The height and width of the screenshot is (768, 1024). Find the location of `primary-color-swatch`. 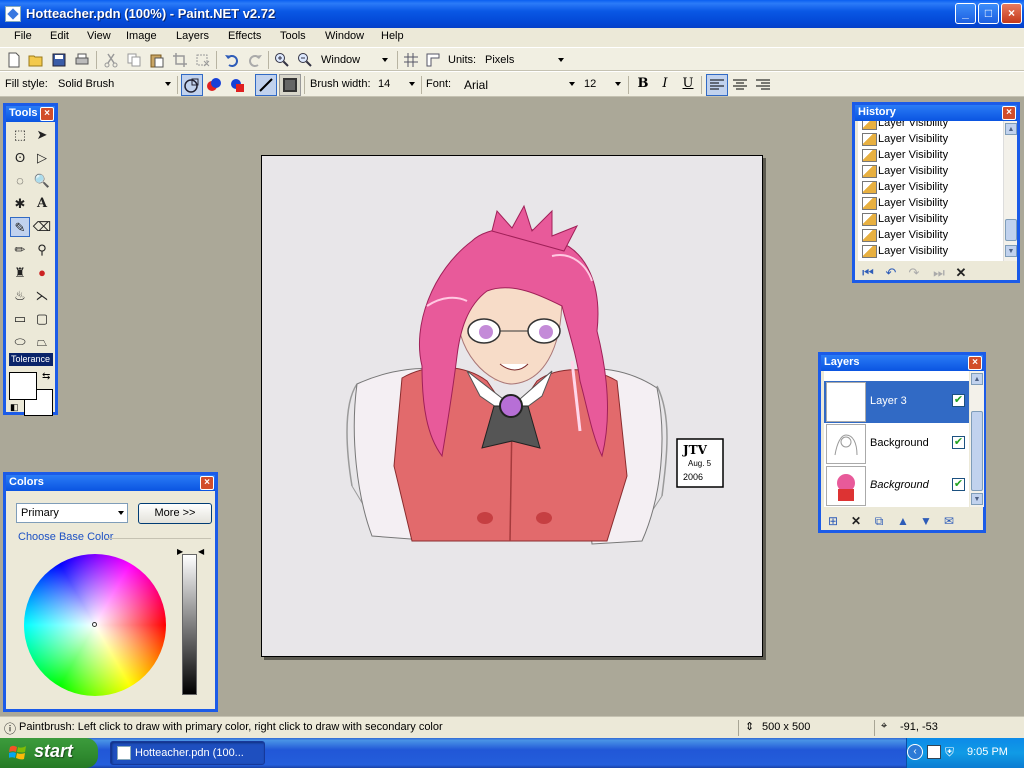

primary-color-swatch is located at coordinates (23, 386).